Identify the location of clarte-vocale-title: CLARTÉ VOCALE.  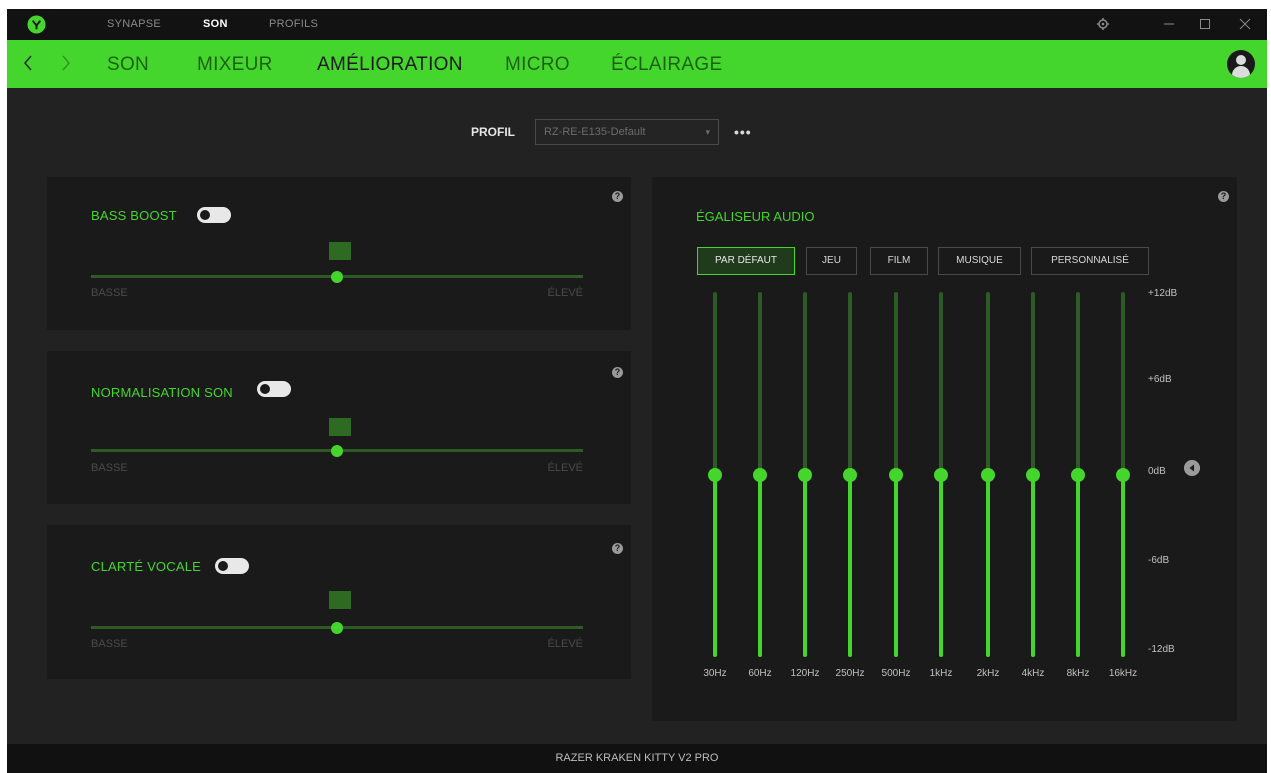
(146, 566).